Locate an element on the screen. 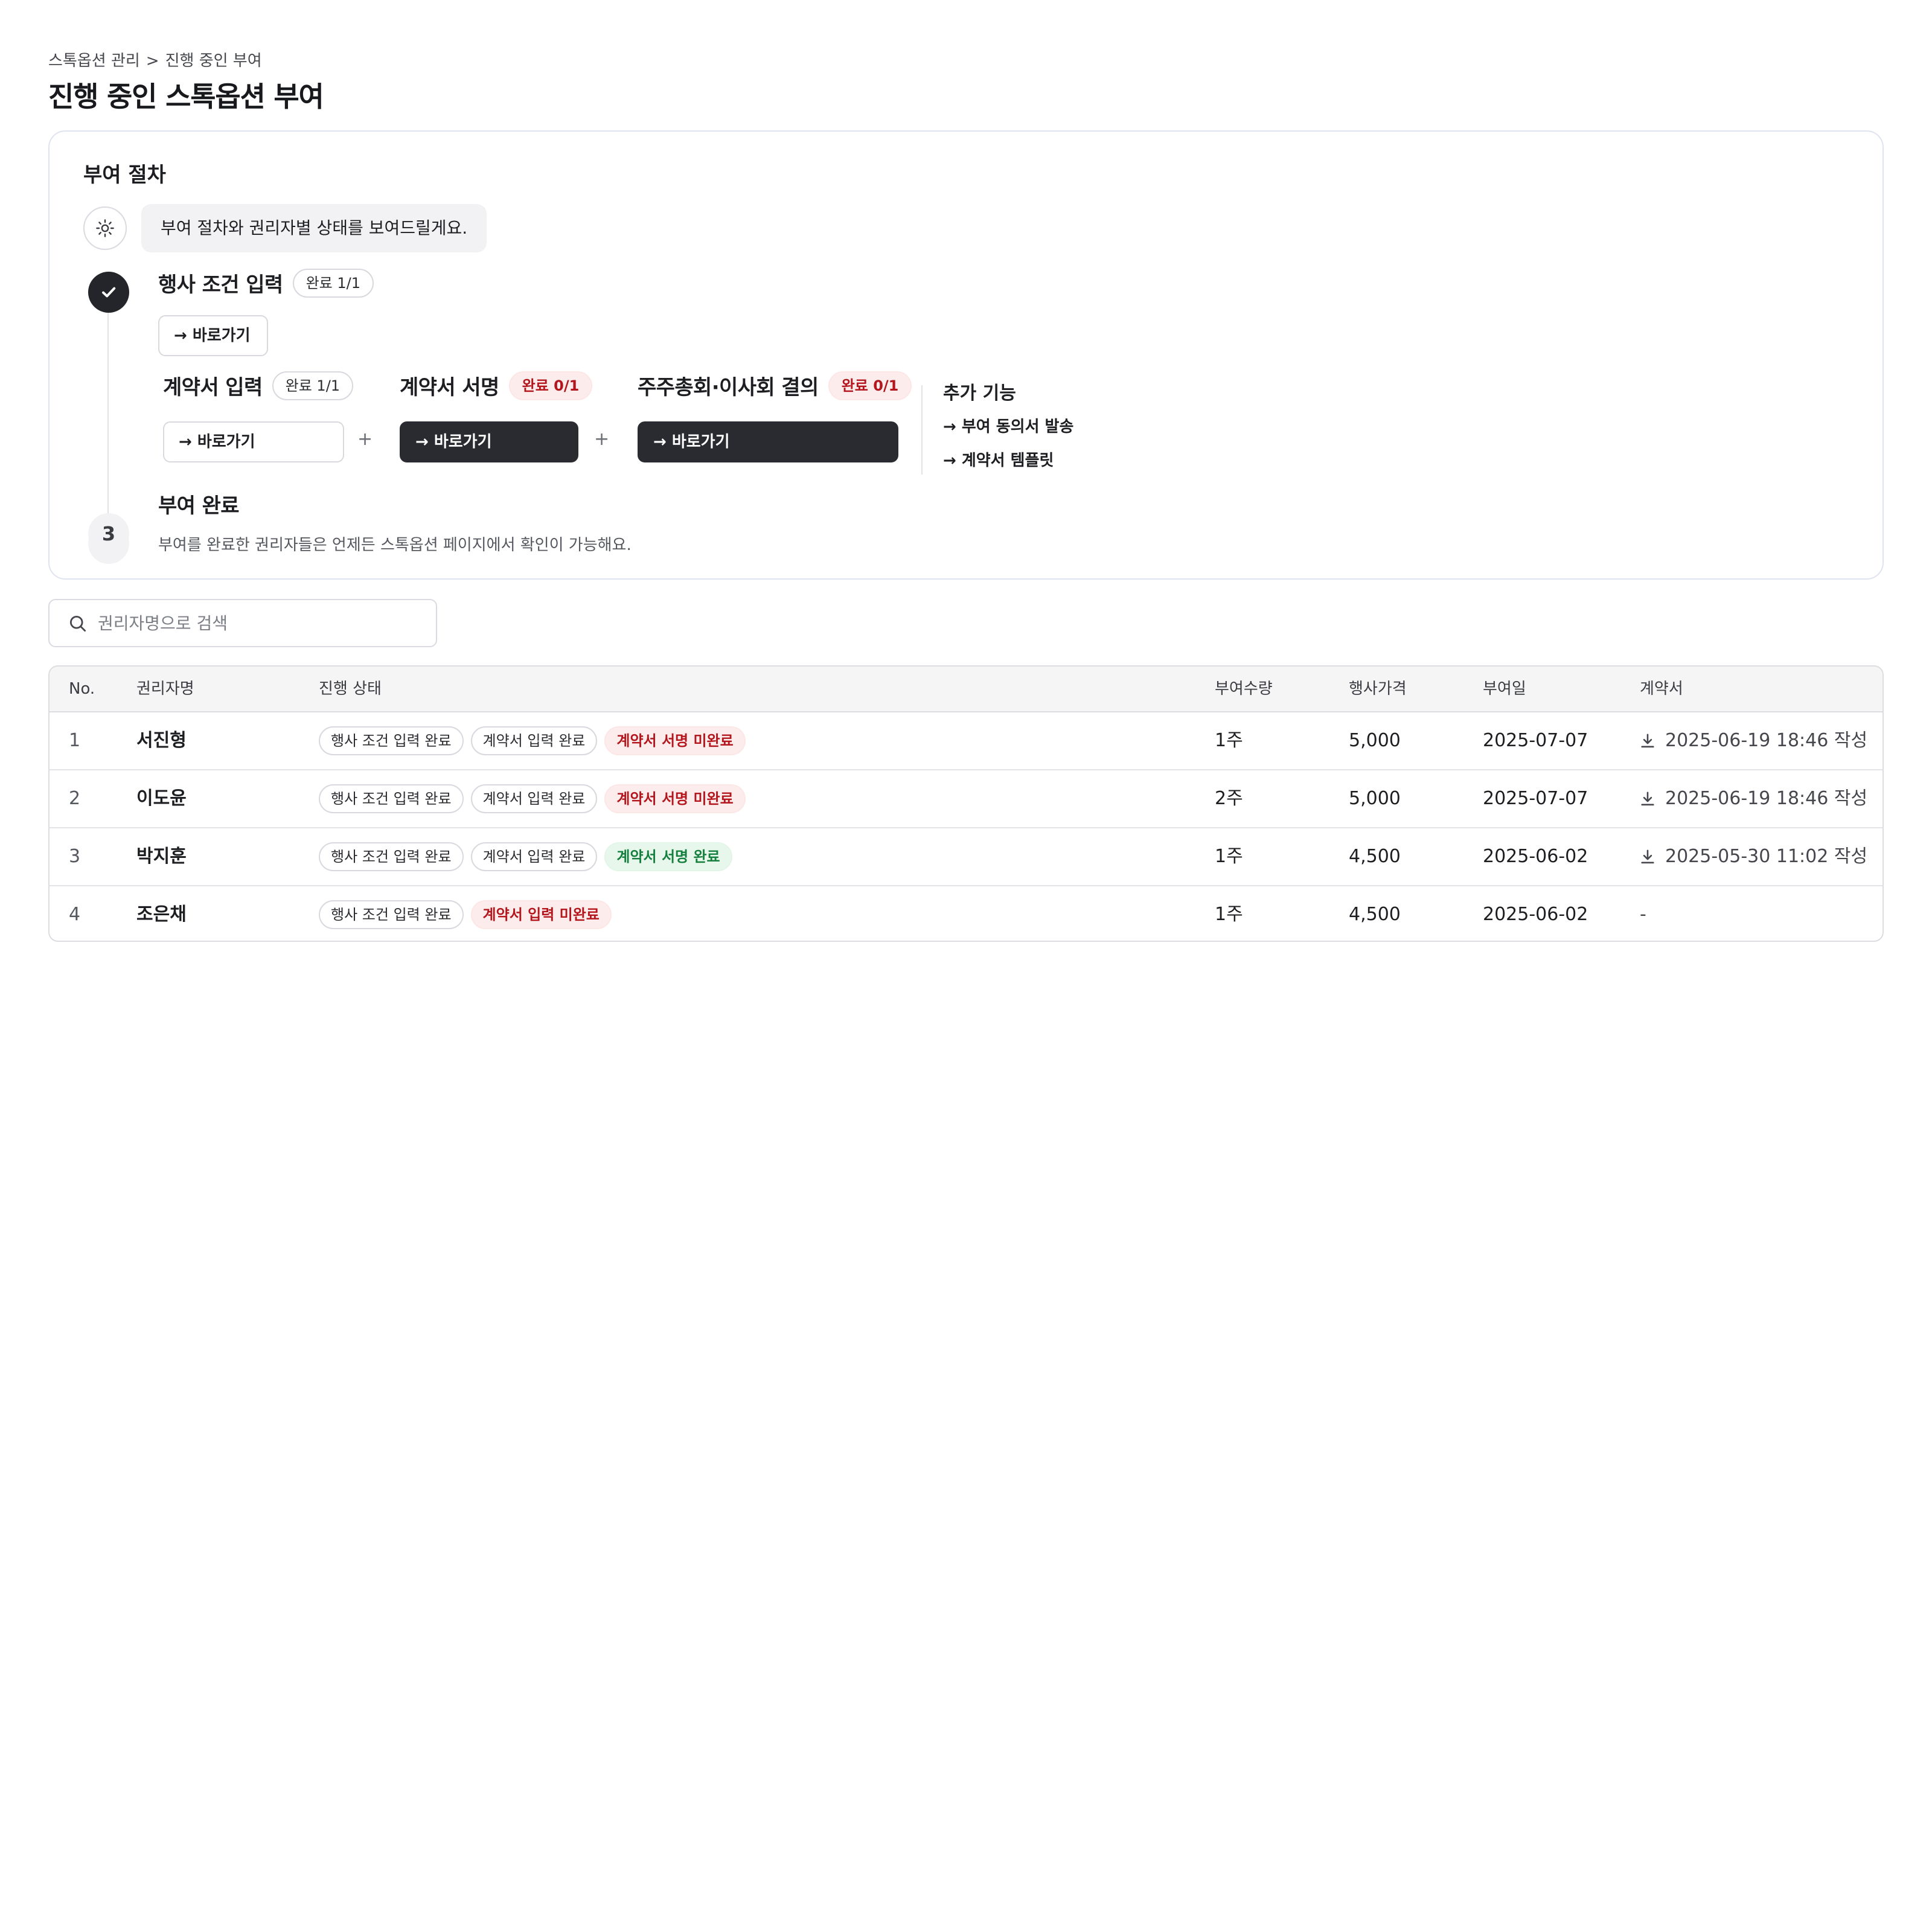 The height and width of the screenshot is (1932, 1932). contract-sign-badge: 완료 0/1 is located at coordinates (550, 386).